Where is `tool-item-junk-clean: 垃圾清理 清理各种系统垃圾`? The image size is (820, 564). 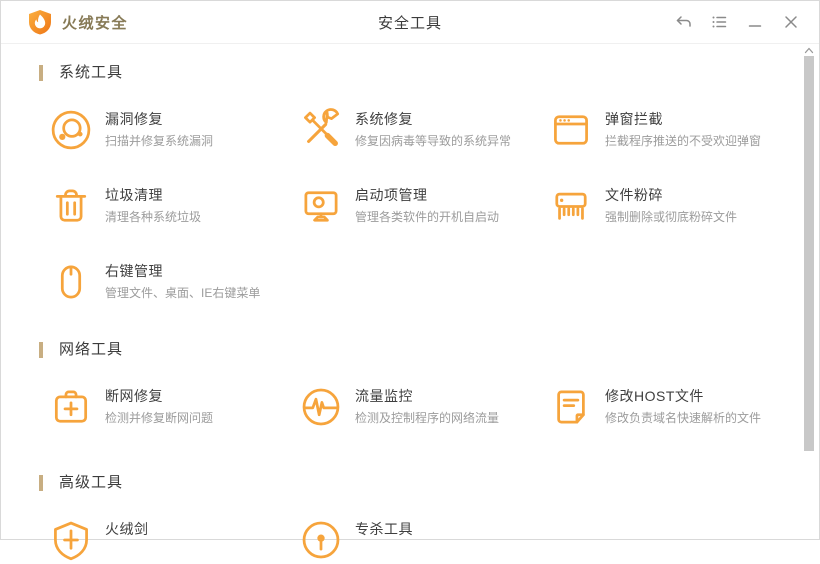
tool-item-junk-clean: 垃圾清理 清理各种系统垃圾 is located at coordinates (174, 207).